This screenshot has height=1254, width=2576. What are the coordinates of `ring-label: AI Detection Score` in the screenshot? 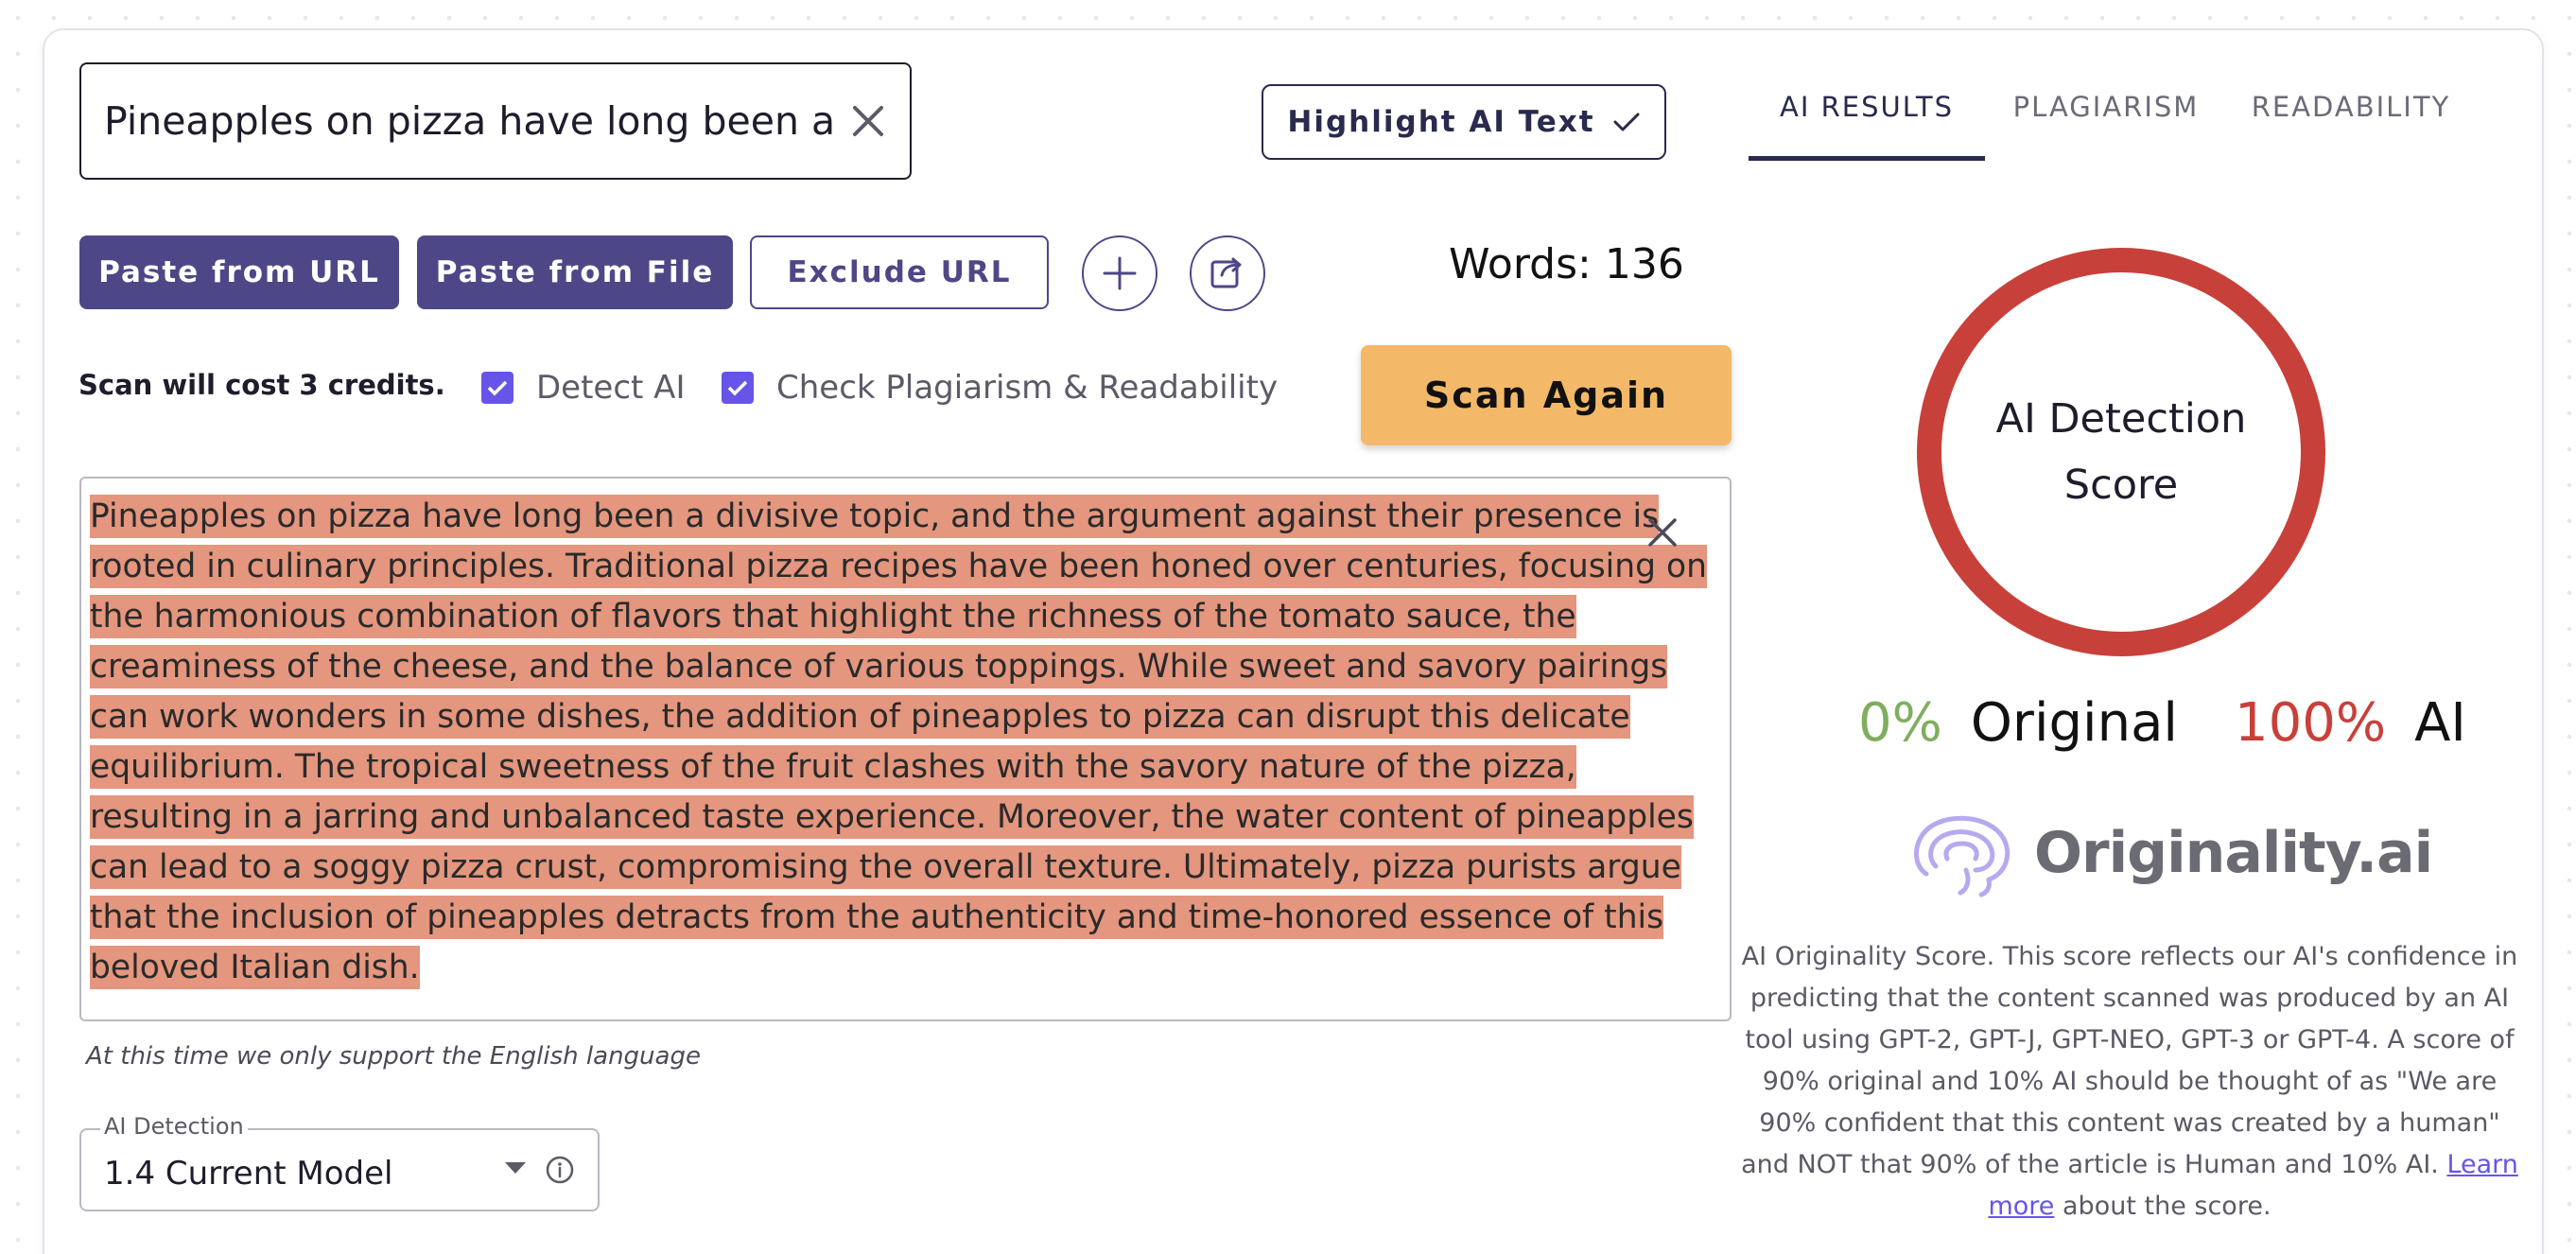 It's located at (2121, 452).